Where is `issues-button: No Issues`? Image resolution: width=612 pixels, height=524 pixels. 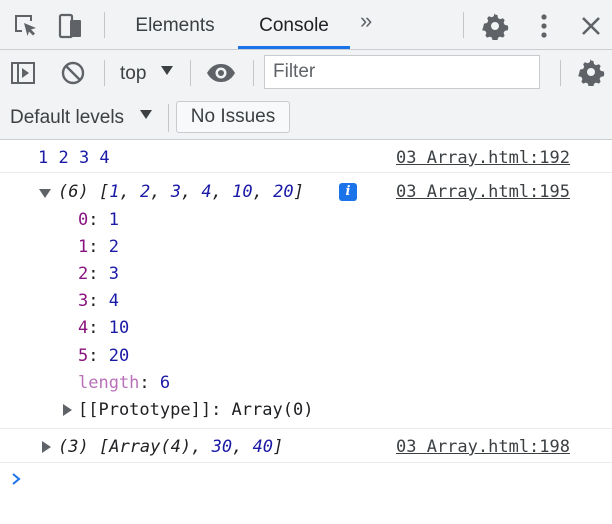
issues-button: No Issues is located at coordinates (233, 117).